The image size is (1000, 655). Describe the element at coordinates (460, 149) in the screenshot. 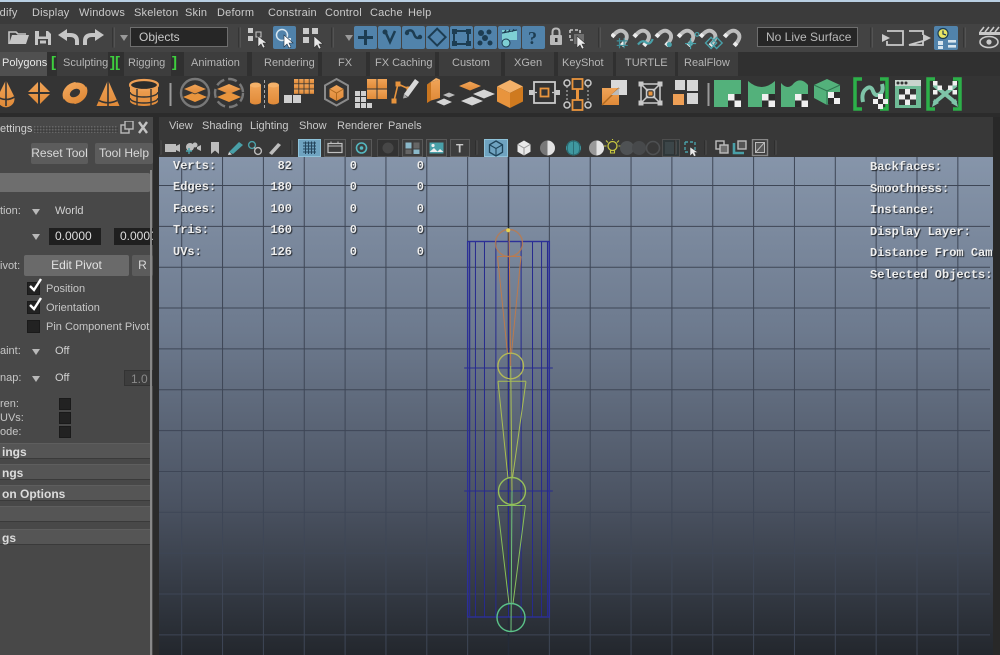

I see `svg-text: T` at that location.